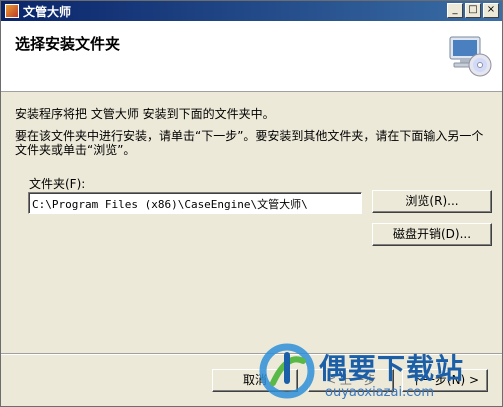 The width and height of the screenshot is (503, 407). I want to click on app-icon, so click(12, 11).